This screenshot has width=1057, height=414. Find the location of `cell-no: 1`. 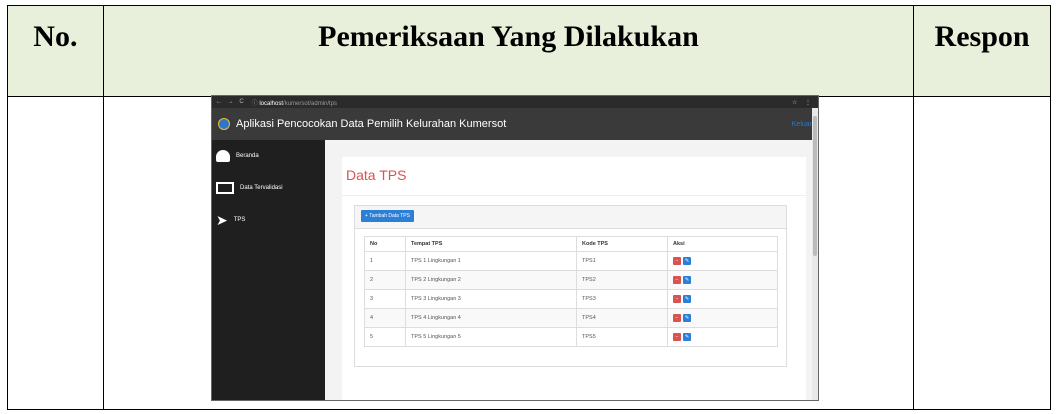

cell-no: 1 is located at coordinates (385, 261).